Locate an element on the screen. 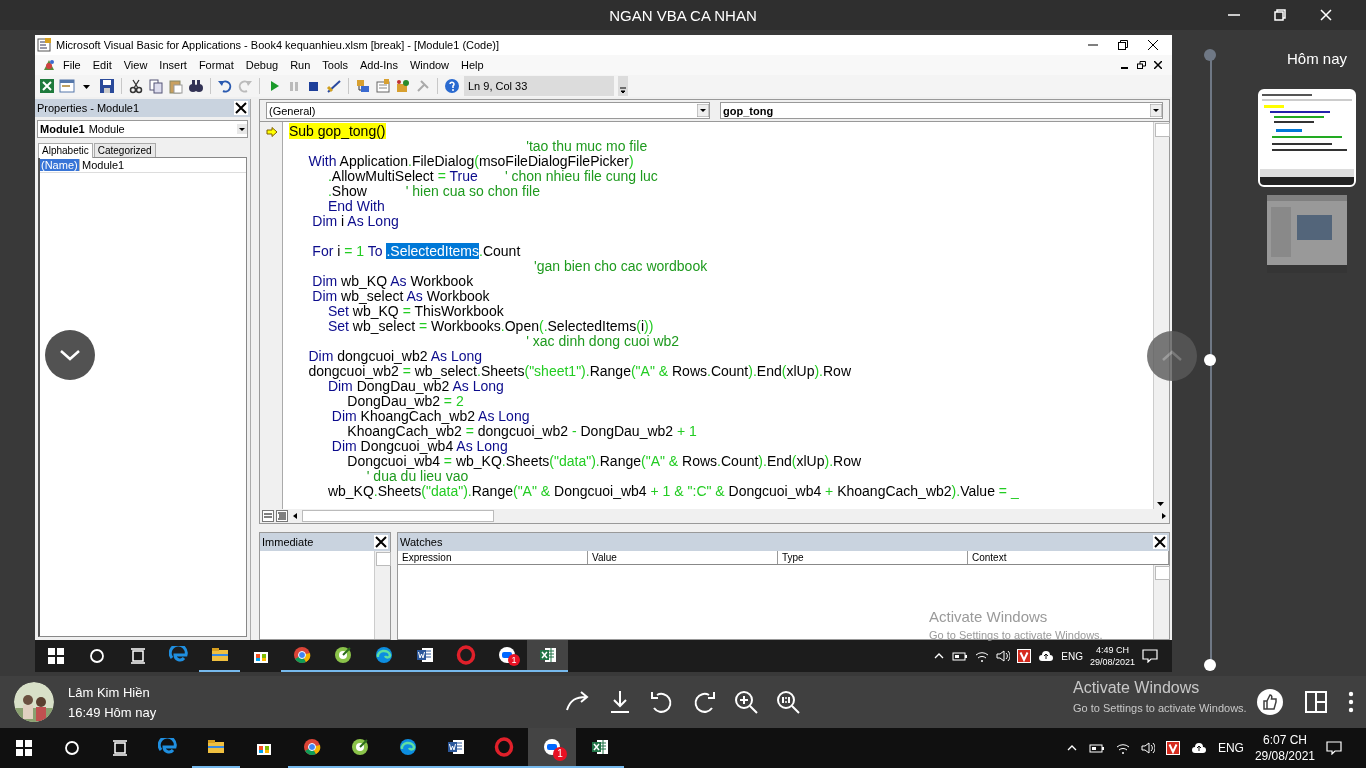 This screenshot has height=768, width=1366. menu-item: Run is located at coordinates (300, 65).